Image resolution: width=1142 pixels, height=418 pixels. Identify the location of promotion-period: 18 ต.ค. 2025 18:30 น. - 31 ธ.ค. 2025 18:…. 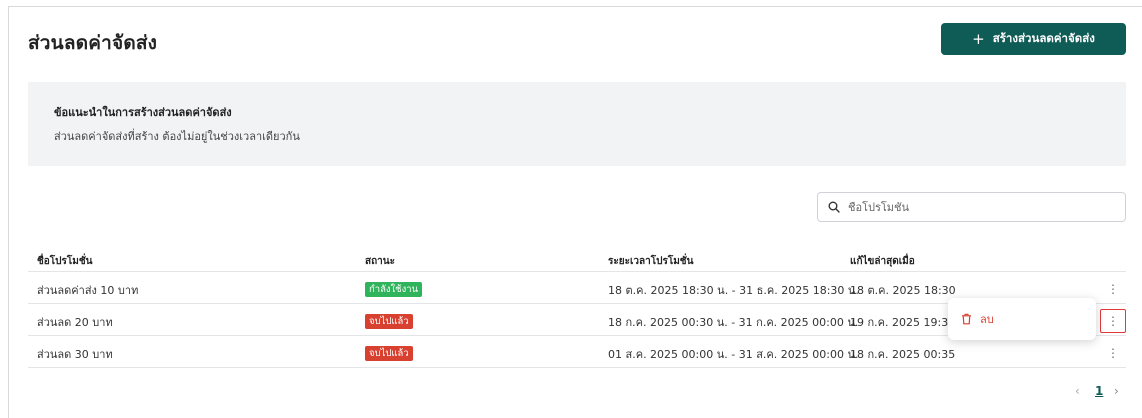
(733, 290).